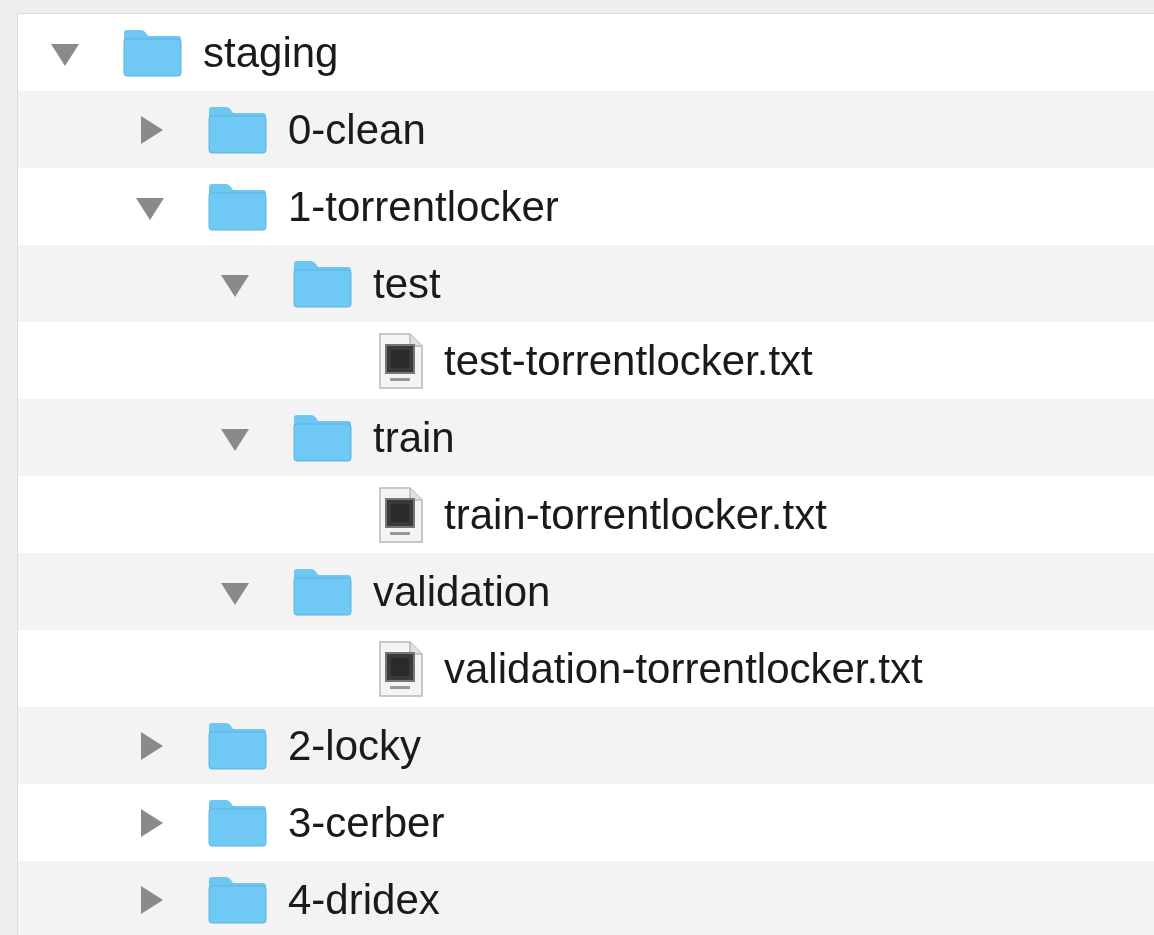  What do you see at coordinates (271, 53) in the screenshot?
I see `folder-name: staging` at bounding box center [271, 53].